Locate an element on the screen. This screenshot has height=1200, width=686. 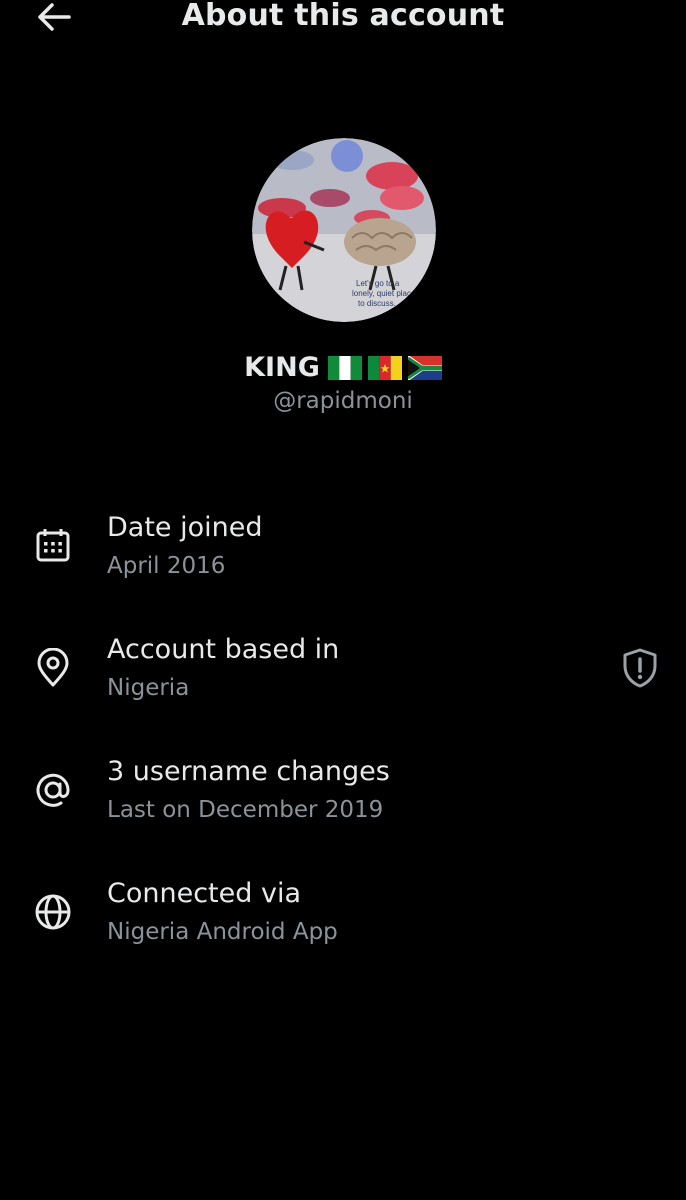
username-handle: @rapidmoni is located at coordinates (343, 401).